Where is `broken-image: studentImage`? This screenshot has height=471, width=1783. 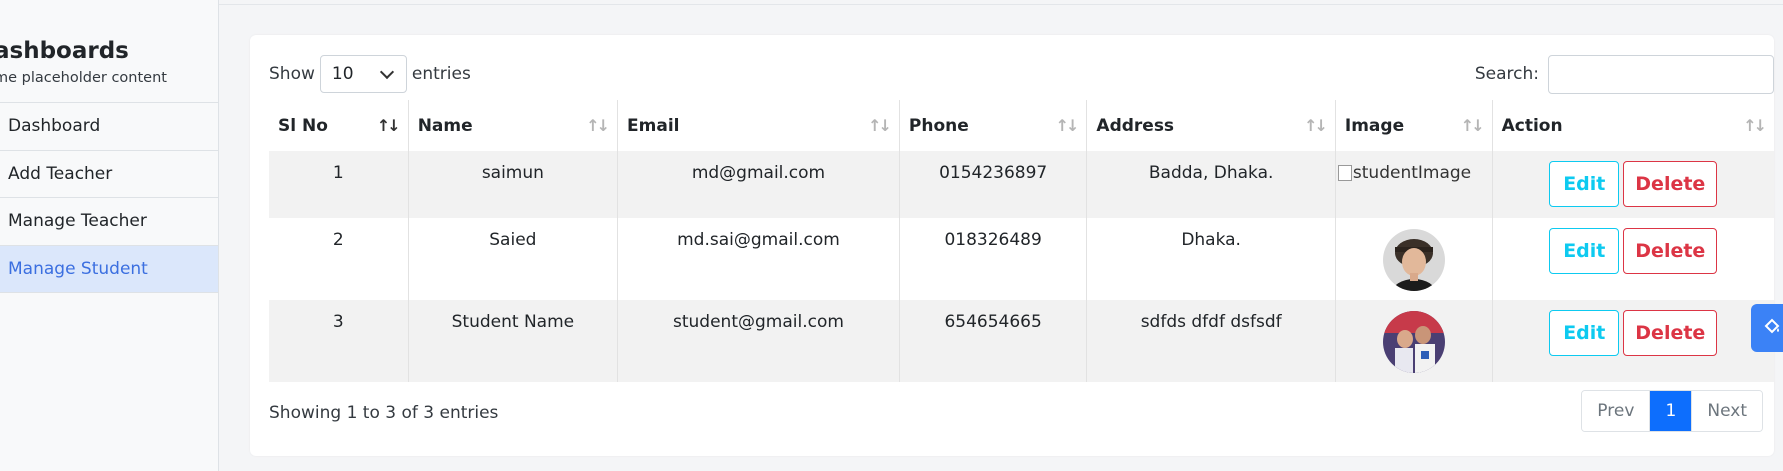 broken-image: studentImage is located at coordinates (1414, 173).